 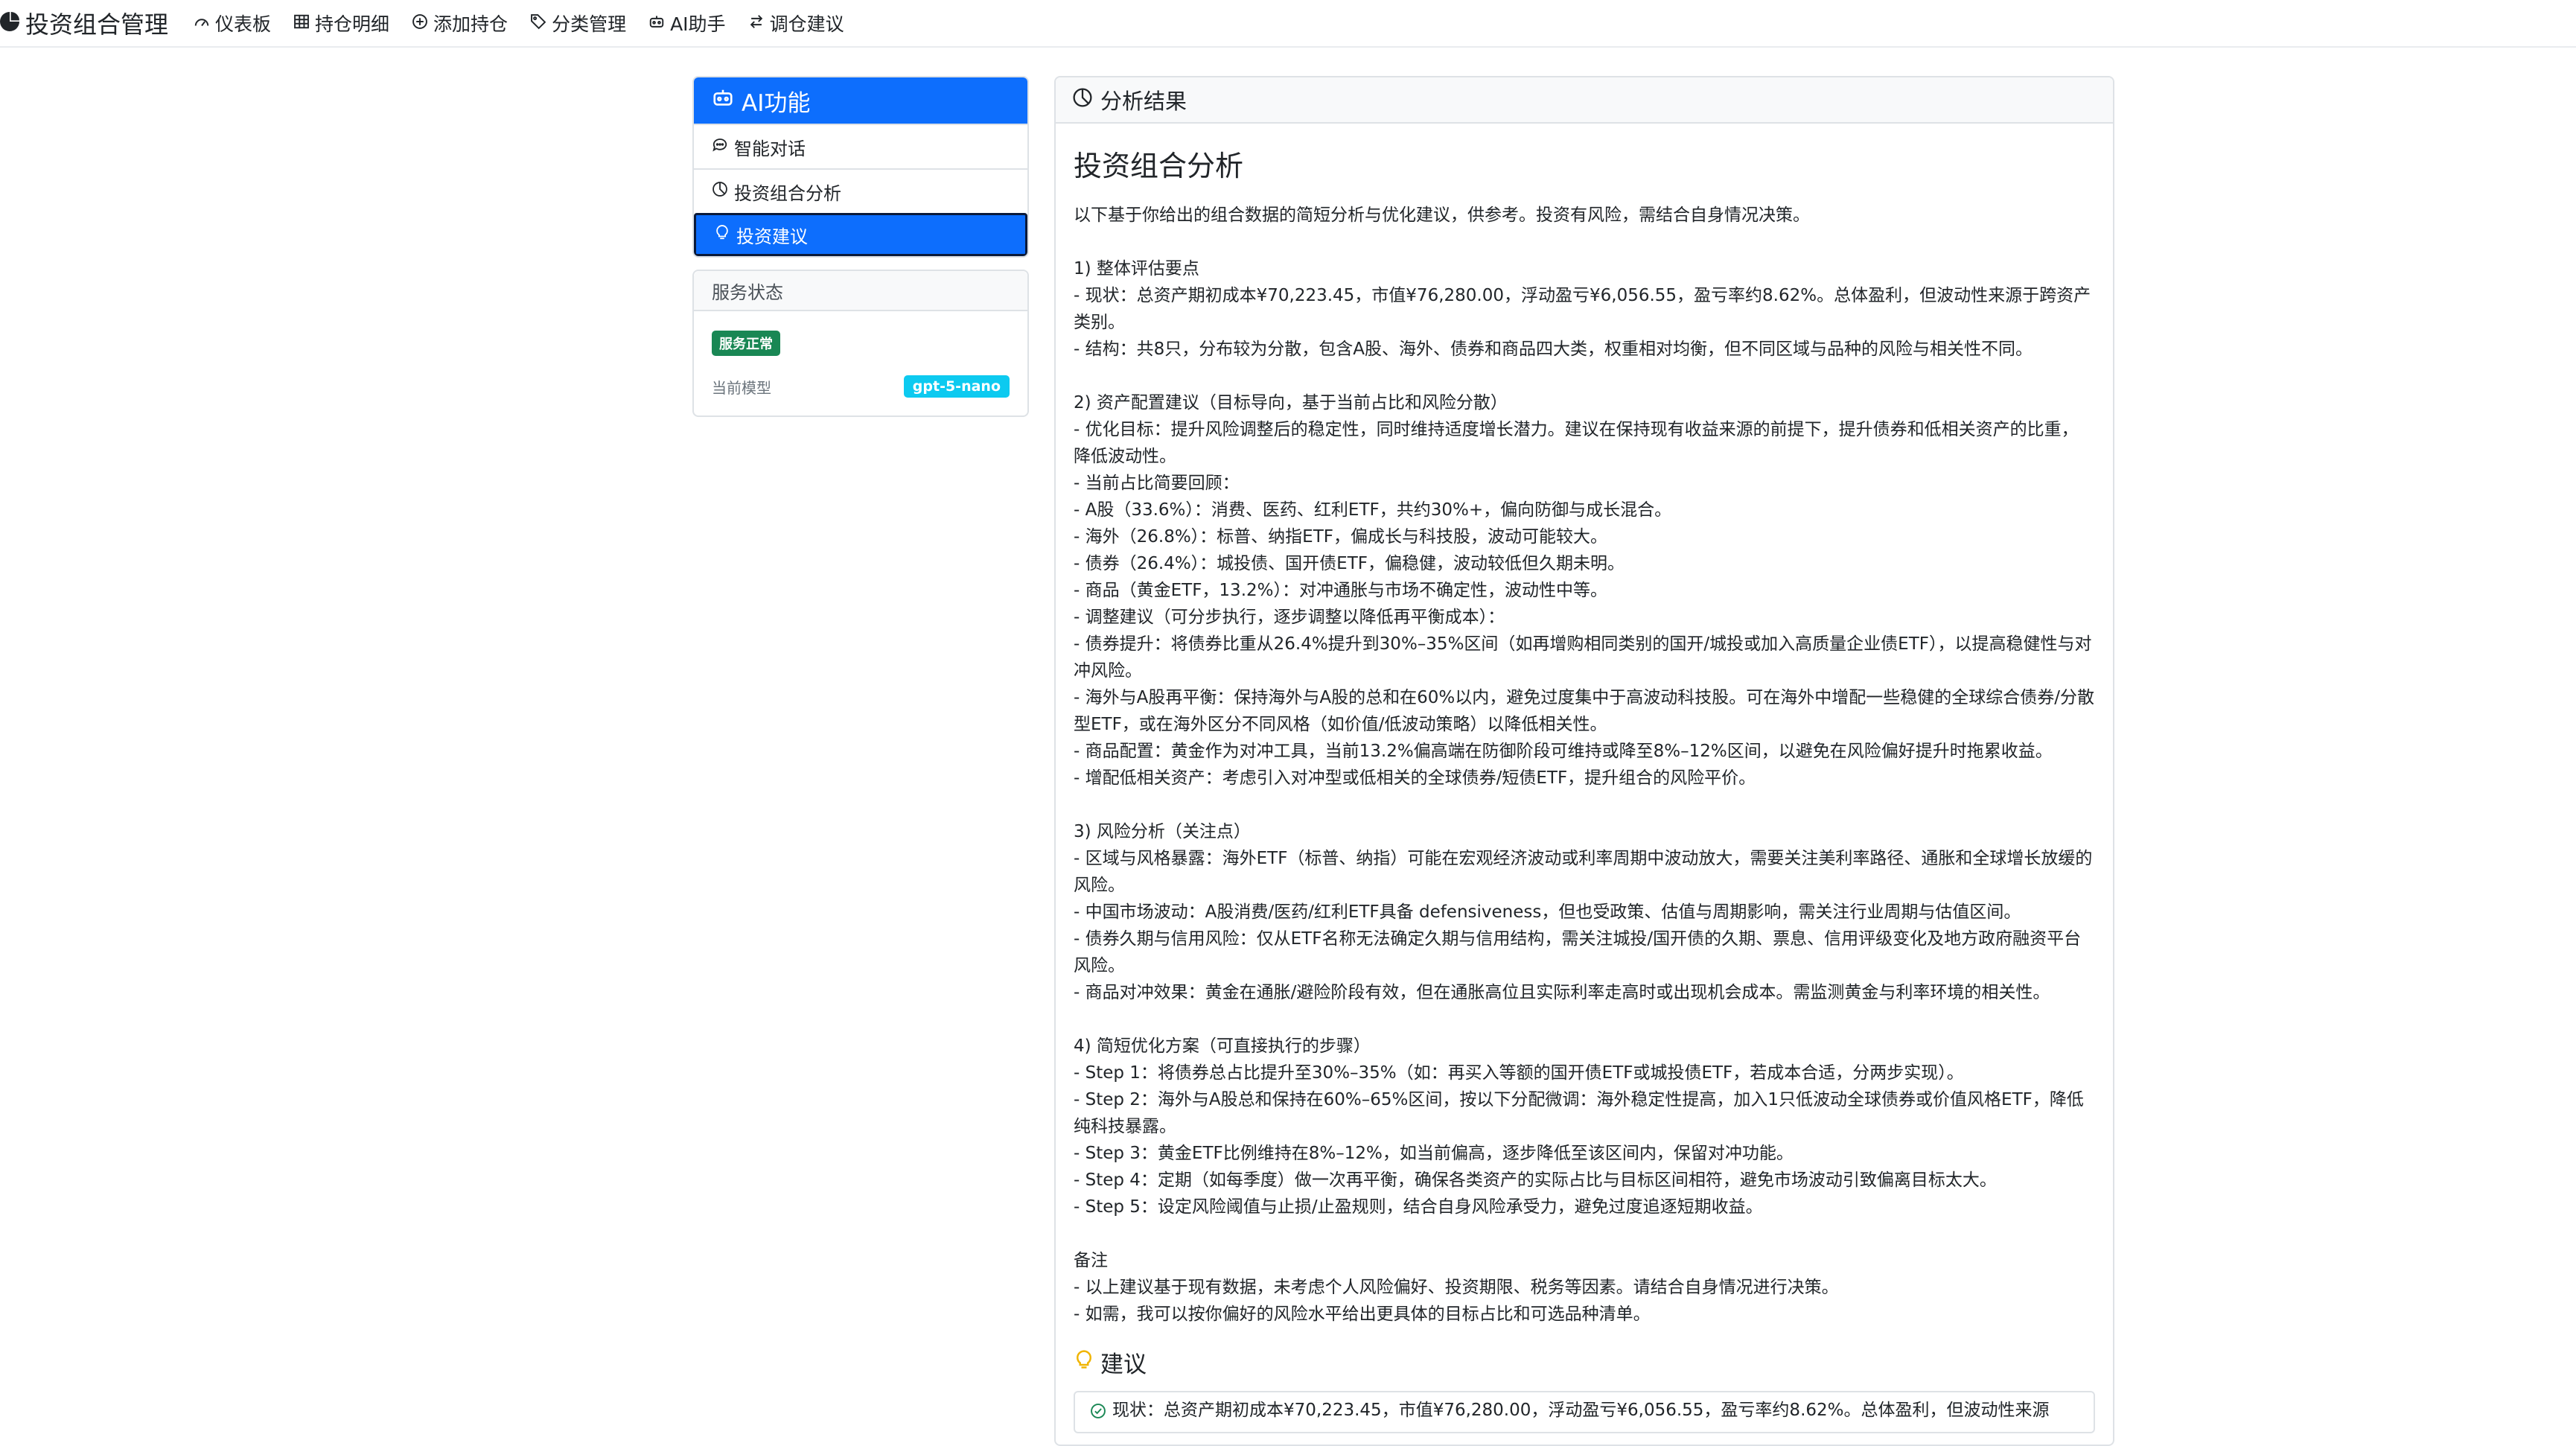 What do you see at coordinates (860, 234) in the screenshot?
I see `menu-item-investment-advice: 投资建议` at bounding box center [860, 234].